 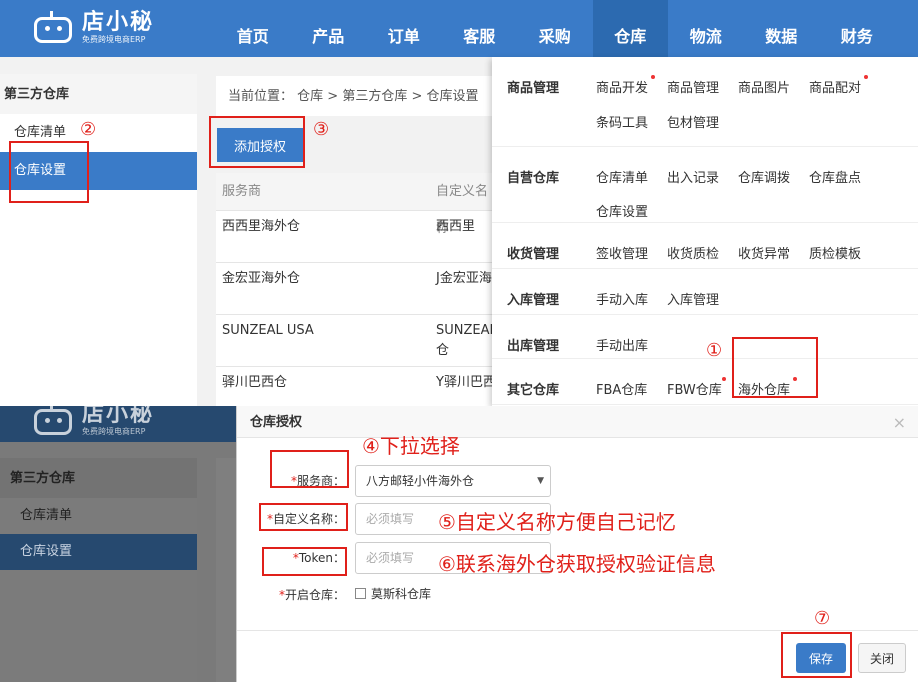 I want to click on provider-select: 八方邮轻小件海外仓 ▼, so click(x=453, y=481).